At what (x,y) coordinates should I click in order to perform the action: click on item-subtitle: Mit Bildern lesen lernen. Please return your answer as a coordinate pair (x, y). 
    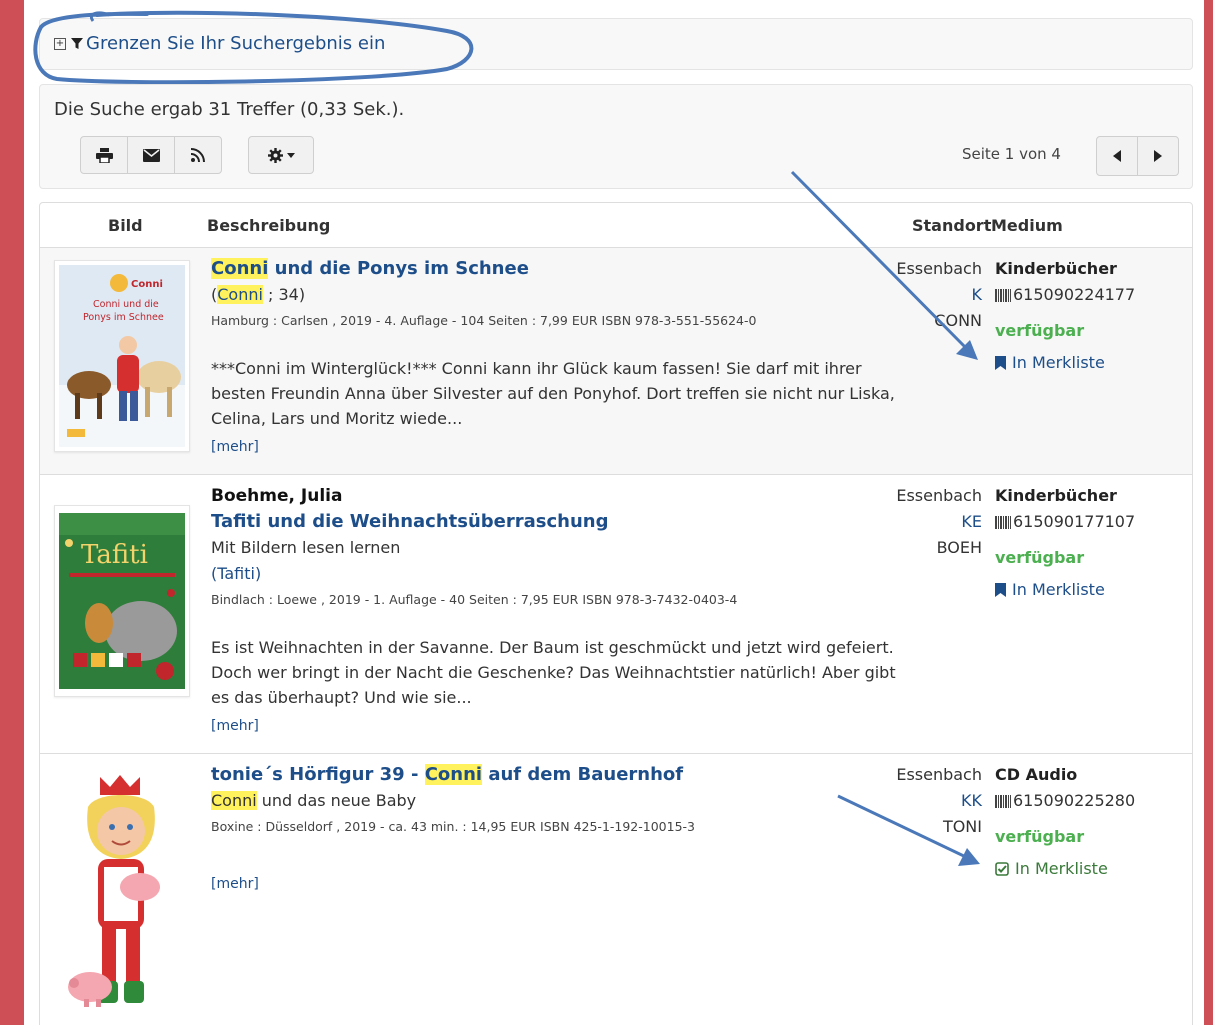
    Looking at the image, I should click on (306, 547).